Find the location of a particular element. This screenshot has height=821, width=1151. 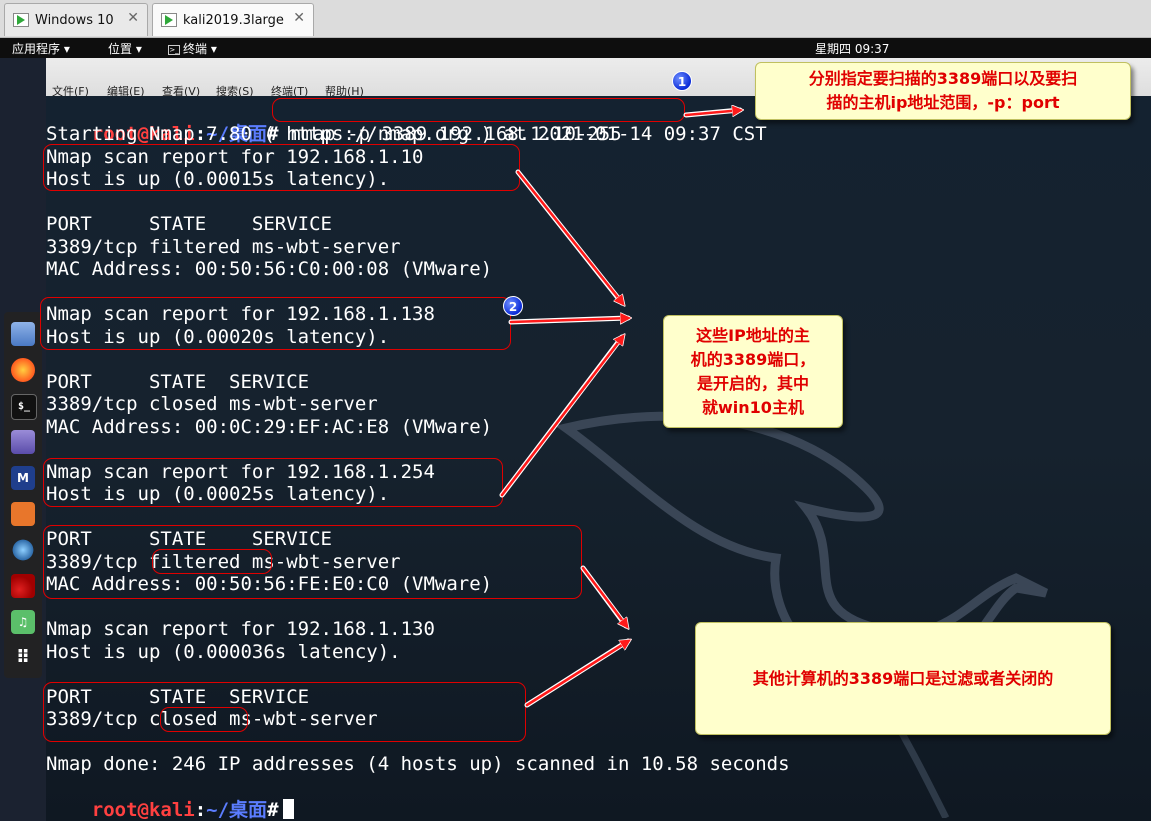

note-text: 机的3389端口， is located at coordinates (753, 359).